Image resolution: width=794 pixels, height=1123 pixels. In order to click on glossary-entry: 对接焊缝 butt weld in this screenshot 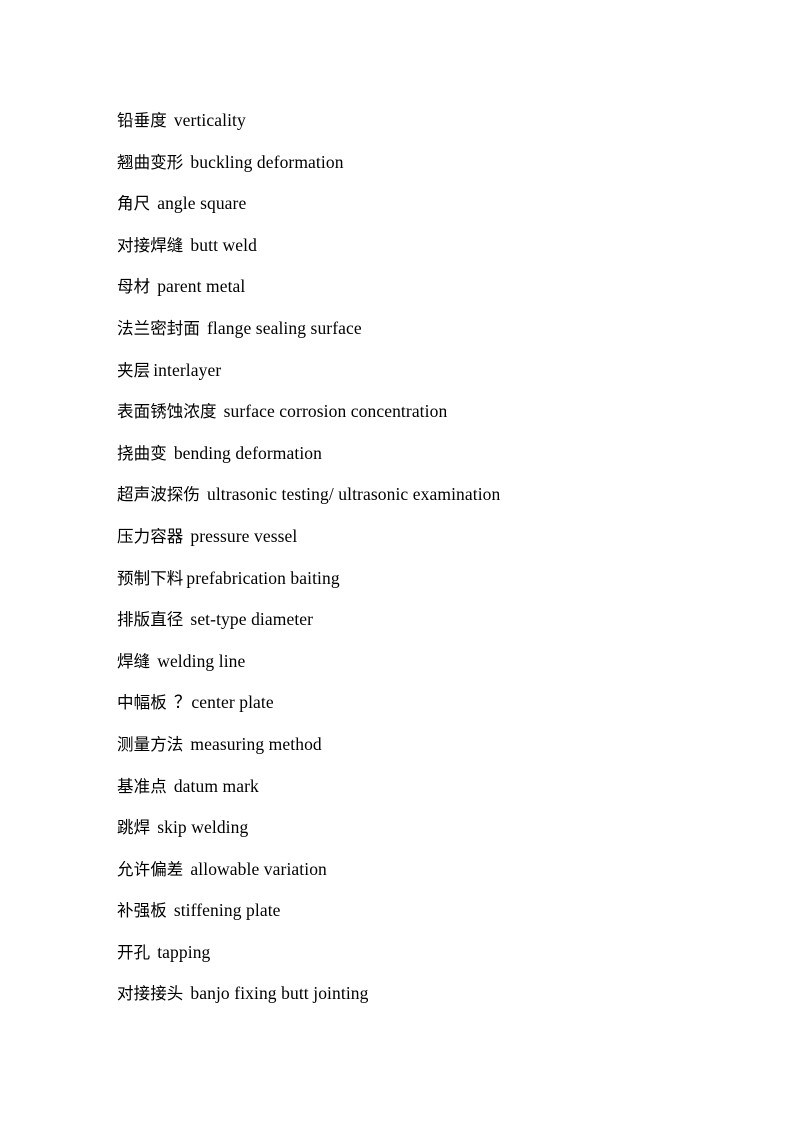, I will do `click(417, 246)`.